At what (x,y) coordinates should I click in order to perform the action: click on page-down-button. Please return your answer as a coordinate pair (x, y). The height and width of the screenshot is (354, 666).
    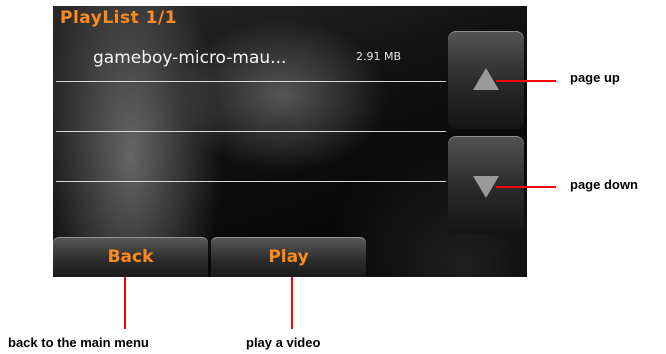
    Looking at the image, I should click on (486, 185).